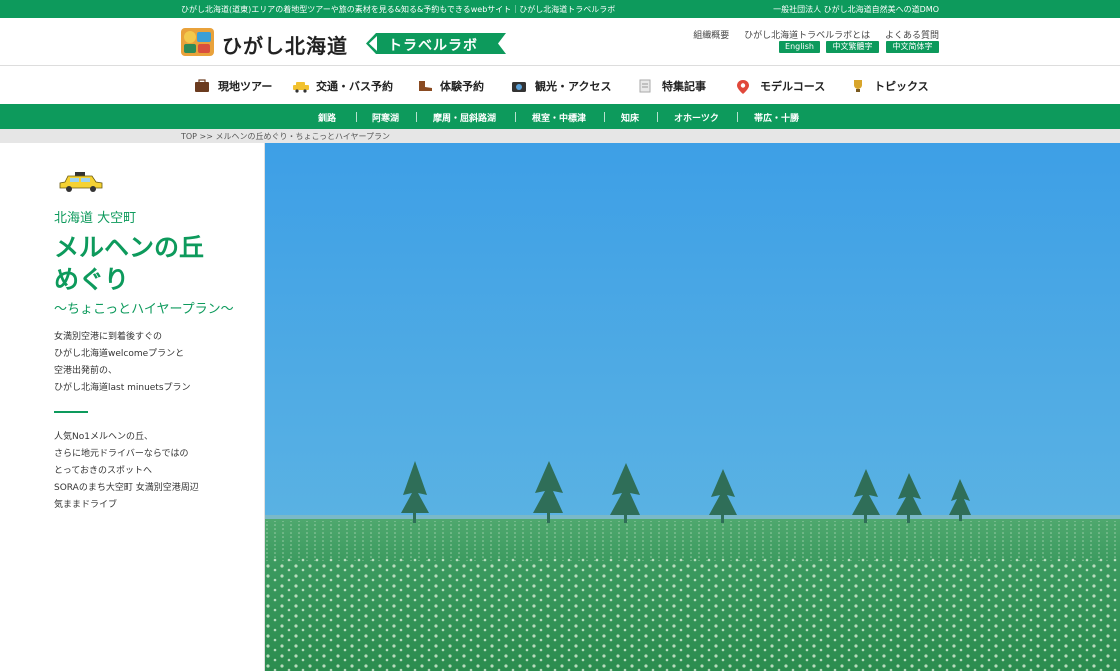 This screenshot has width=1120, height=671. I want to click on camera-icon, so click(519, 86).